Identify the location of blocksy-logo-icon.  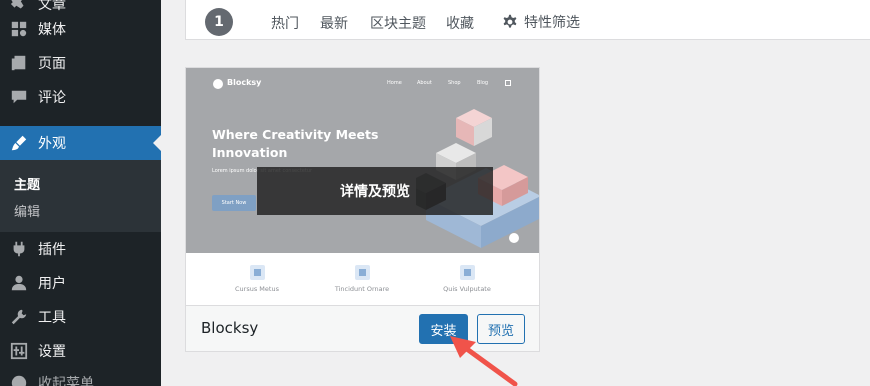
(218, 84).